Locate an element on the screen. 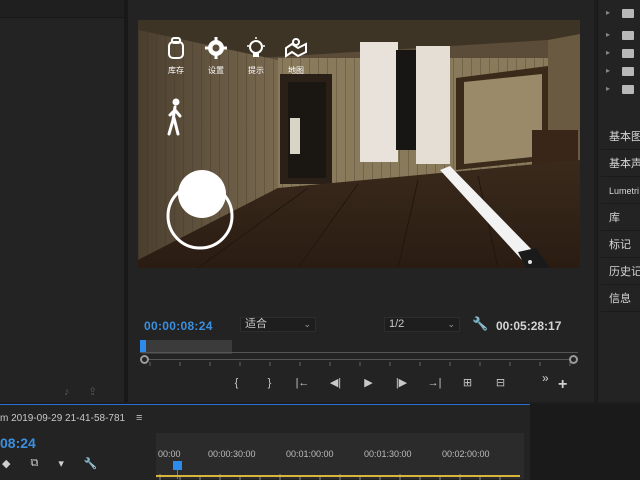  transport-controls: { } |← ◀| ▶ |▶ →| ⊞ ⊟ is located at coordinates (368, 383).